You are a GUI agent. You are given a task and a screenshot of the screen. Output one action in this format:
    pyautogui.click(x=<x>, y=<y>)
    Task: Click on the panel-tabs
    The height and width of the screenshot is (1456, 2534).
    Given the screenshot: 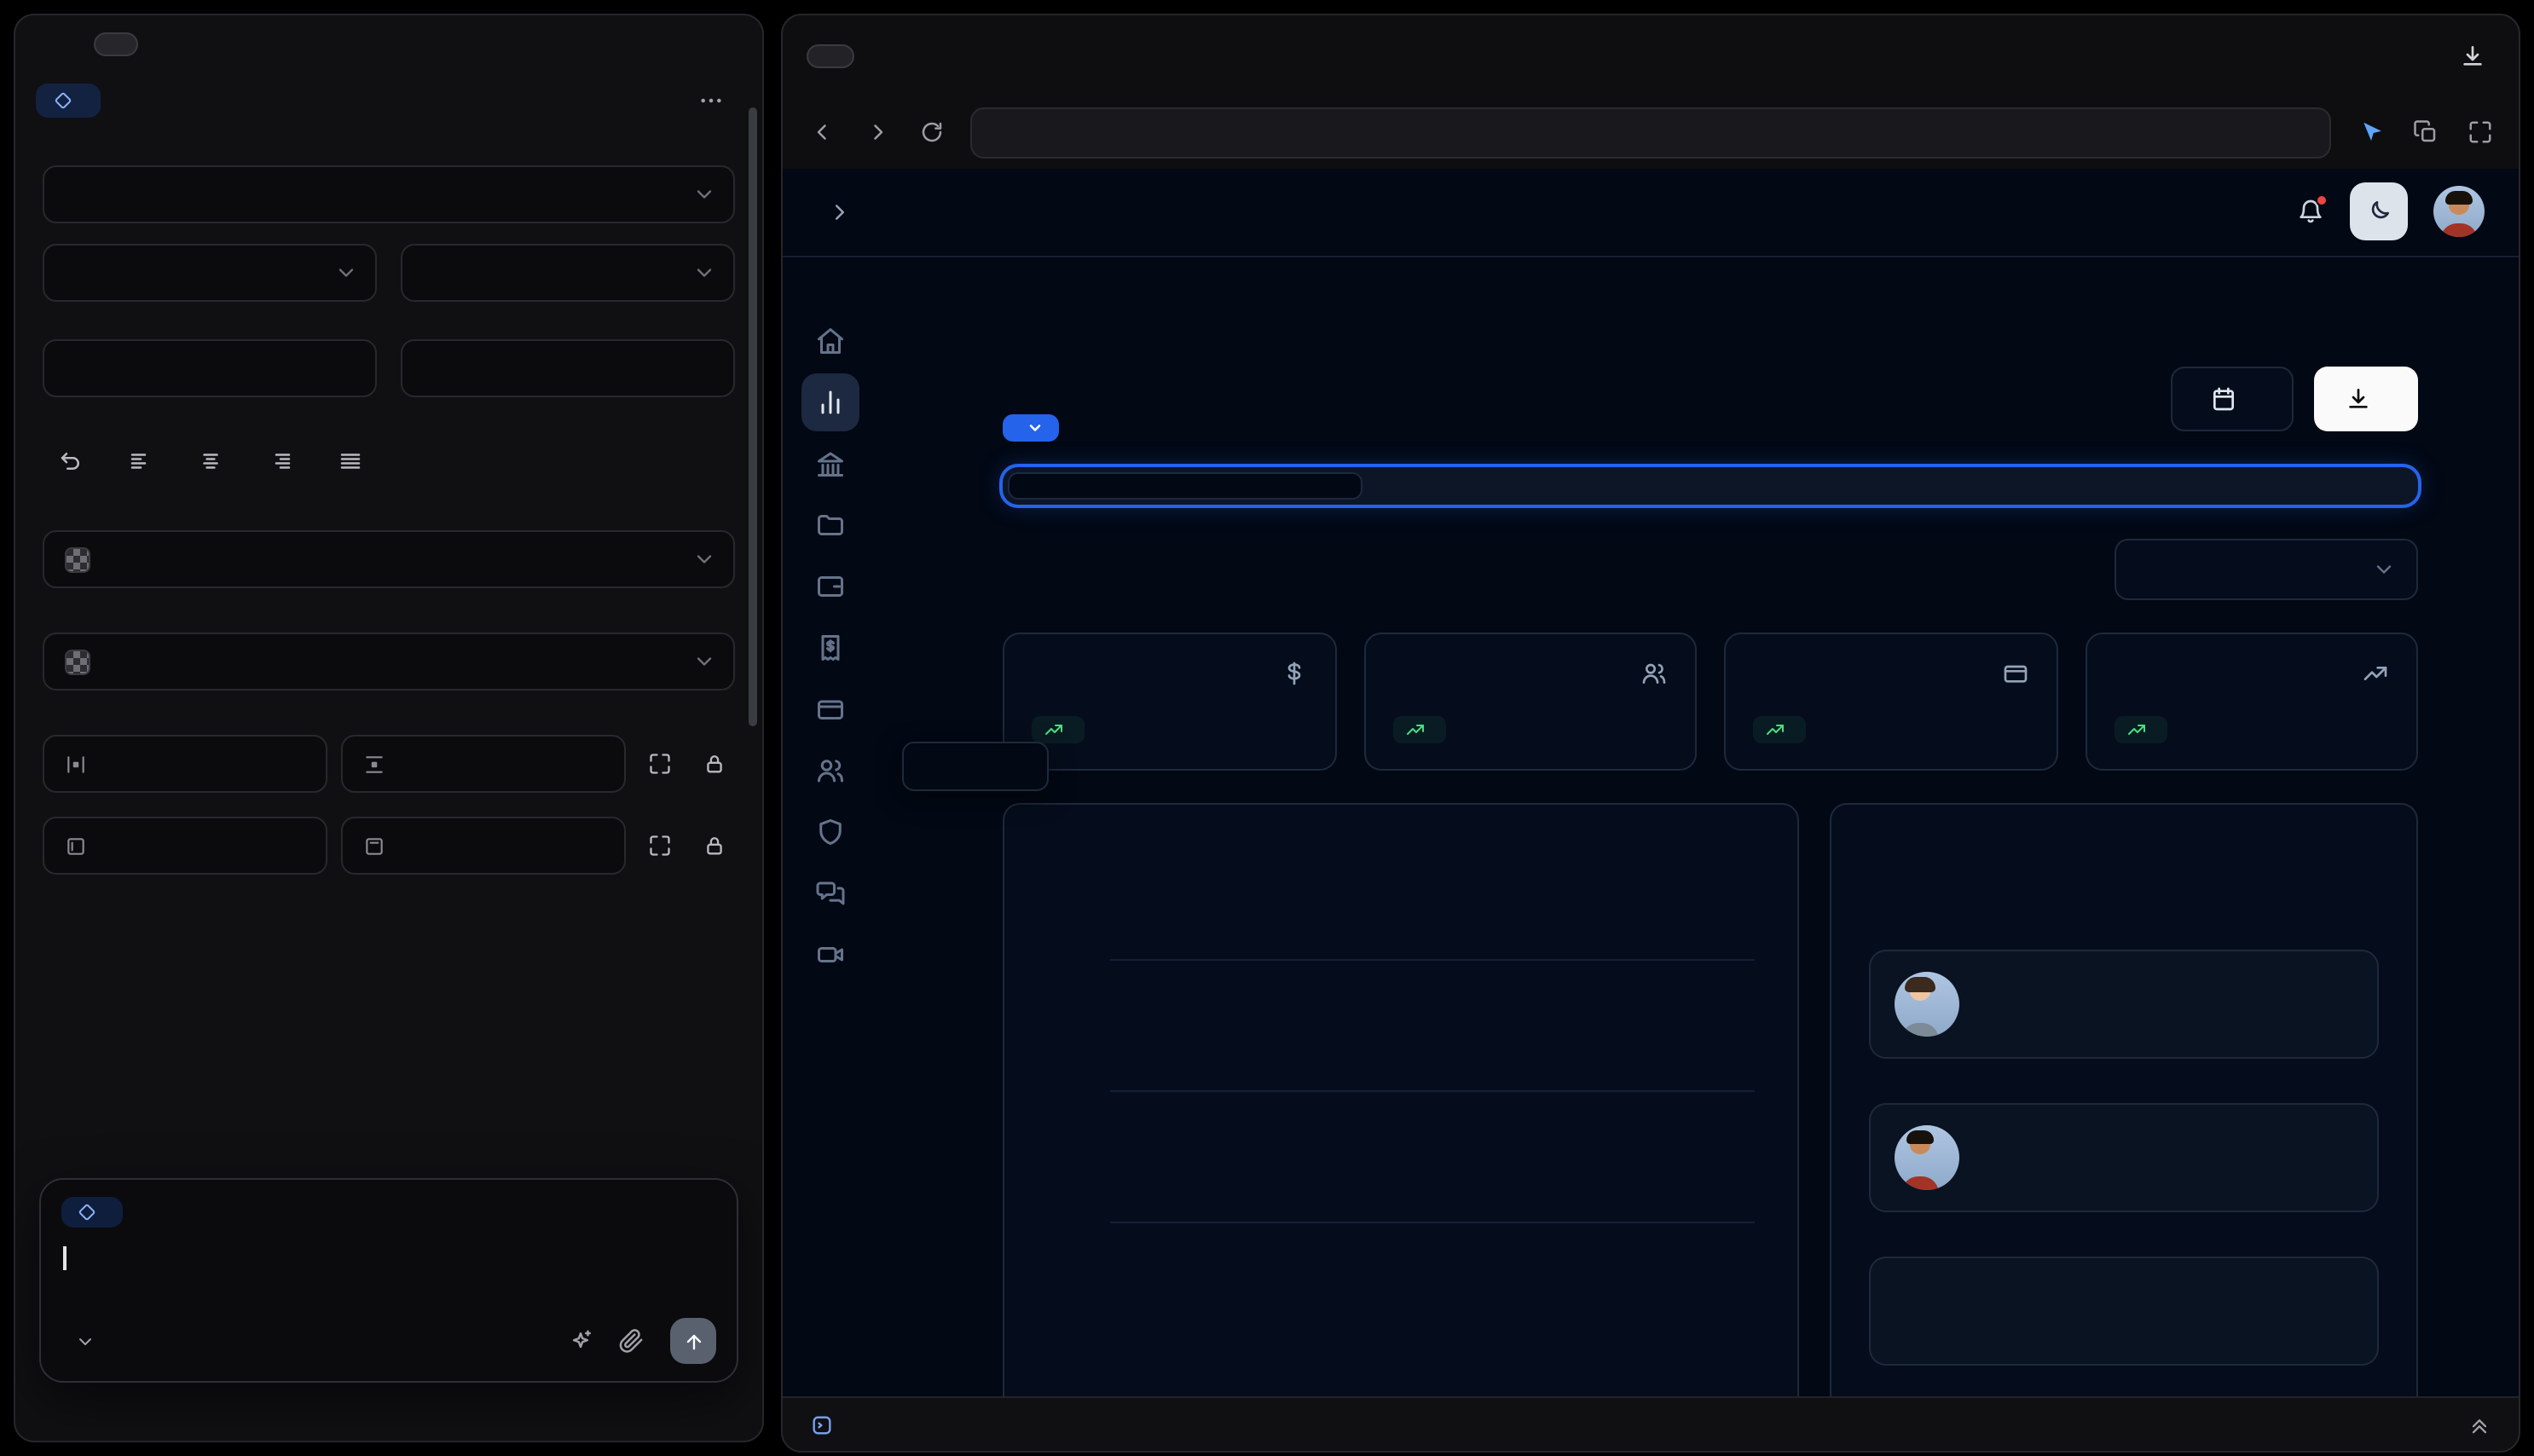 What is the action you would take?
    pyautogui.click(x=388, y=37)
    